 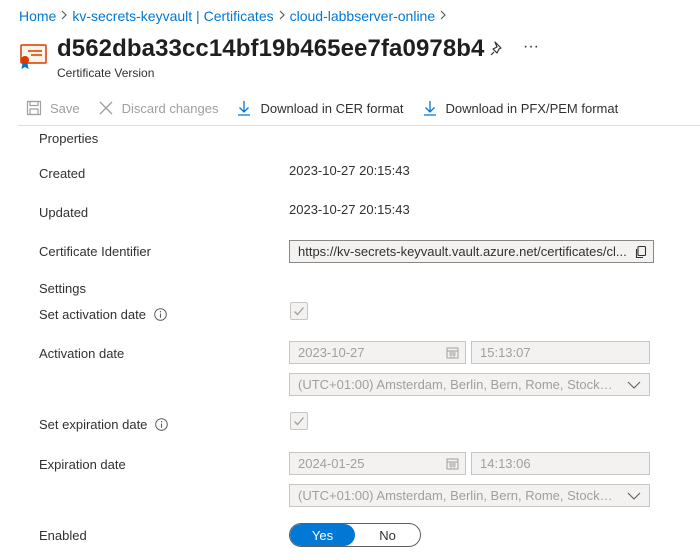 I want to click on expiration-time-value: 14:13:06, so click(x=505, y=463).